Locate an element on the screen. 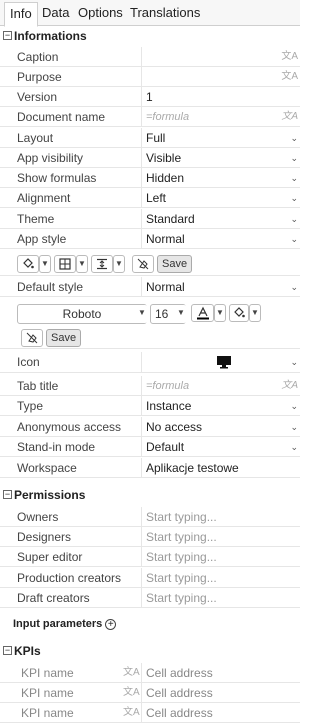  cell-fill-button is located at coordinates (239, 313).